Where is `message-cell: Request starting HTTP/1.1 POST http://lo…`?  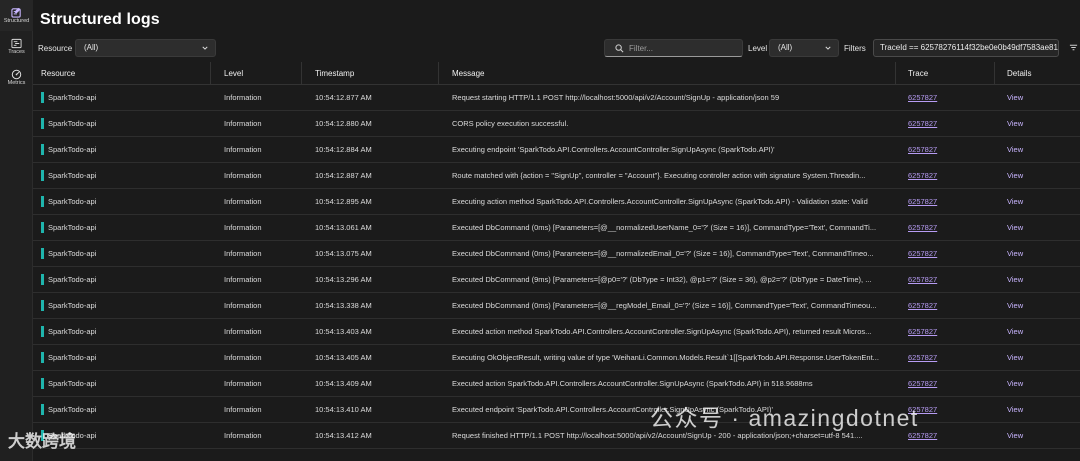
message-cell: Request starting HTTP/1.1 POST http://lo… is located at coordinates (616, 97).